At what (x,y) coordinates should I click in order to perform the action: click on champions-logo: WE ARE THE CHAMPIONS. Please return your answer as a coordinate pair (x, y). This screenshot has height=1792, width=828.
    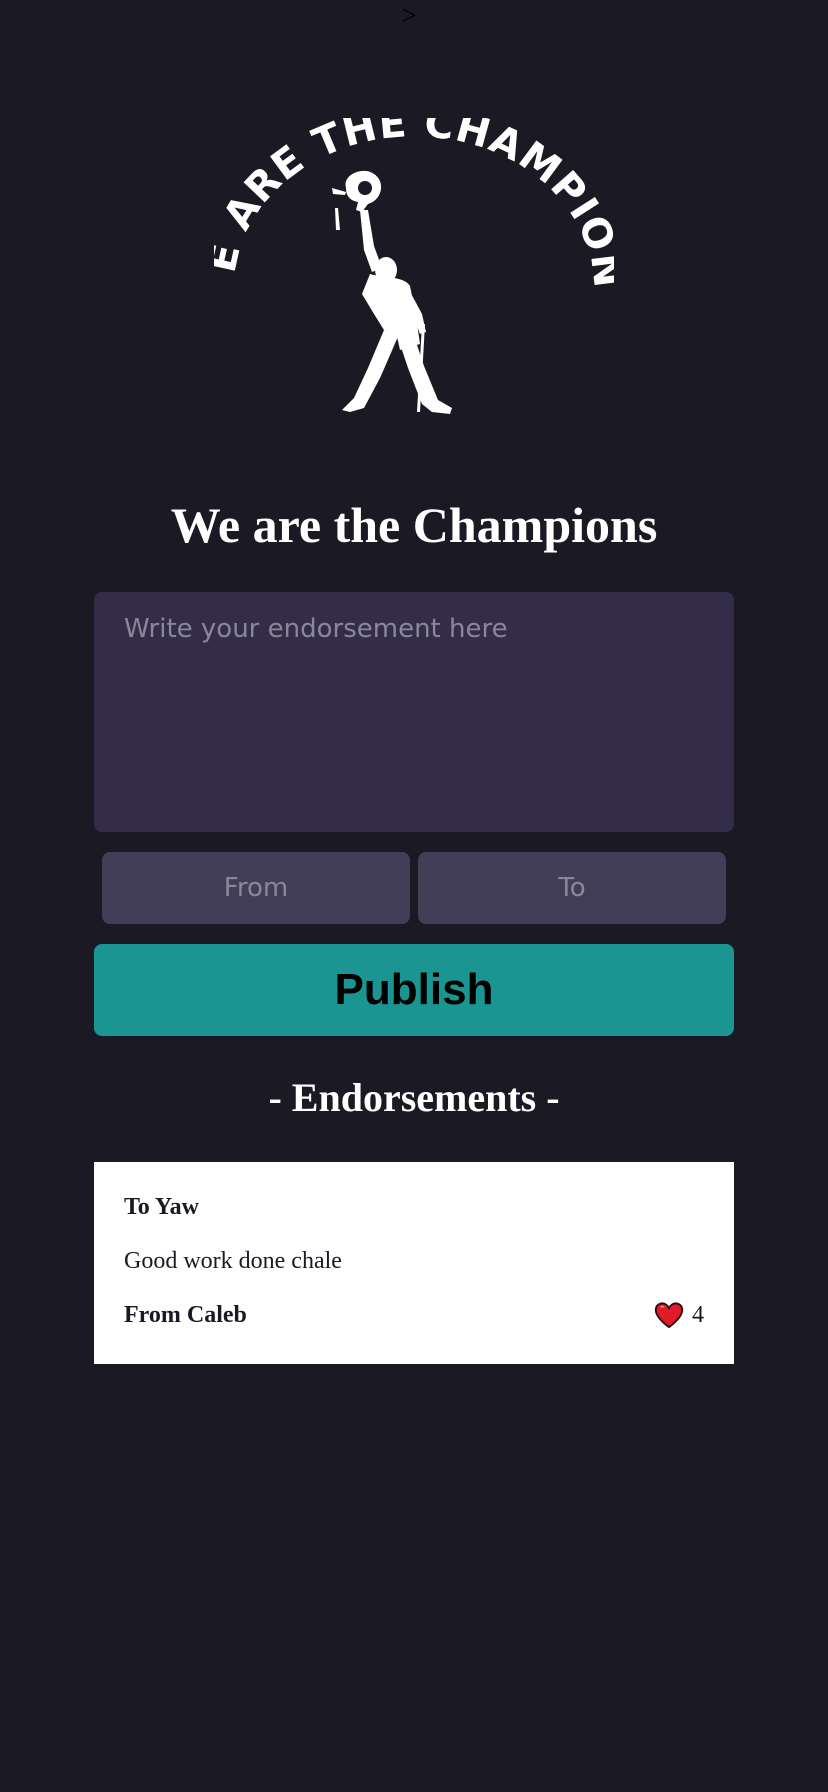
    Looking at the image, I should click on (414, 273).